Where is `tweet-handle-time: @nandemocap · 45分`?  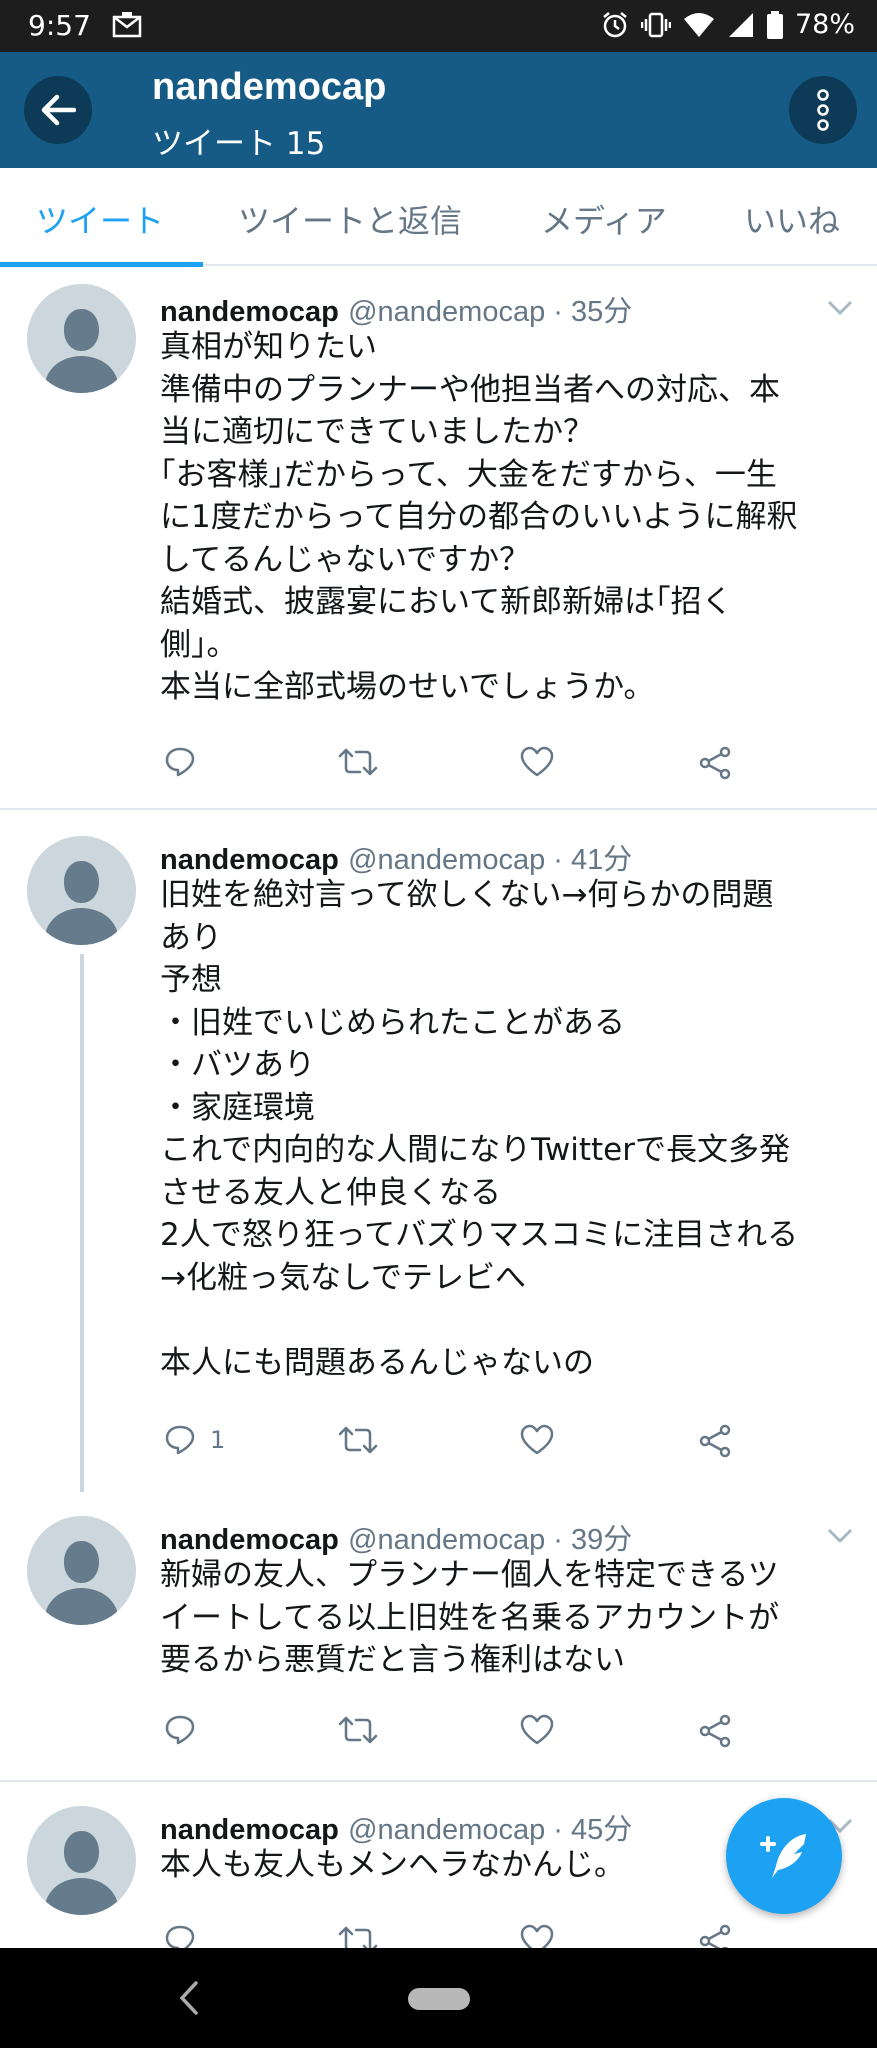
tweet-handle-time: @nandemocap · 45分 is located at coordinates (490, 1830).